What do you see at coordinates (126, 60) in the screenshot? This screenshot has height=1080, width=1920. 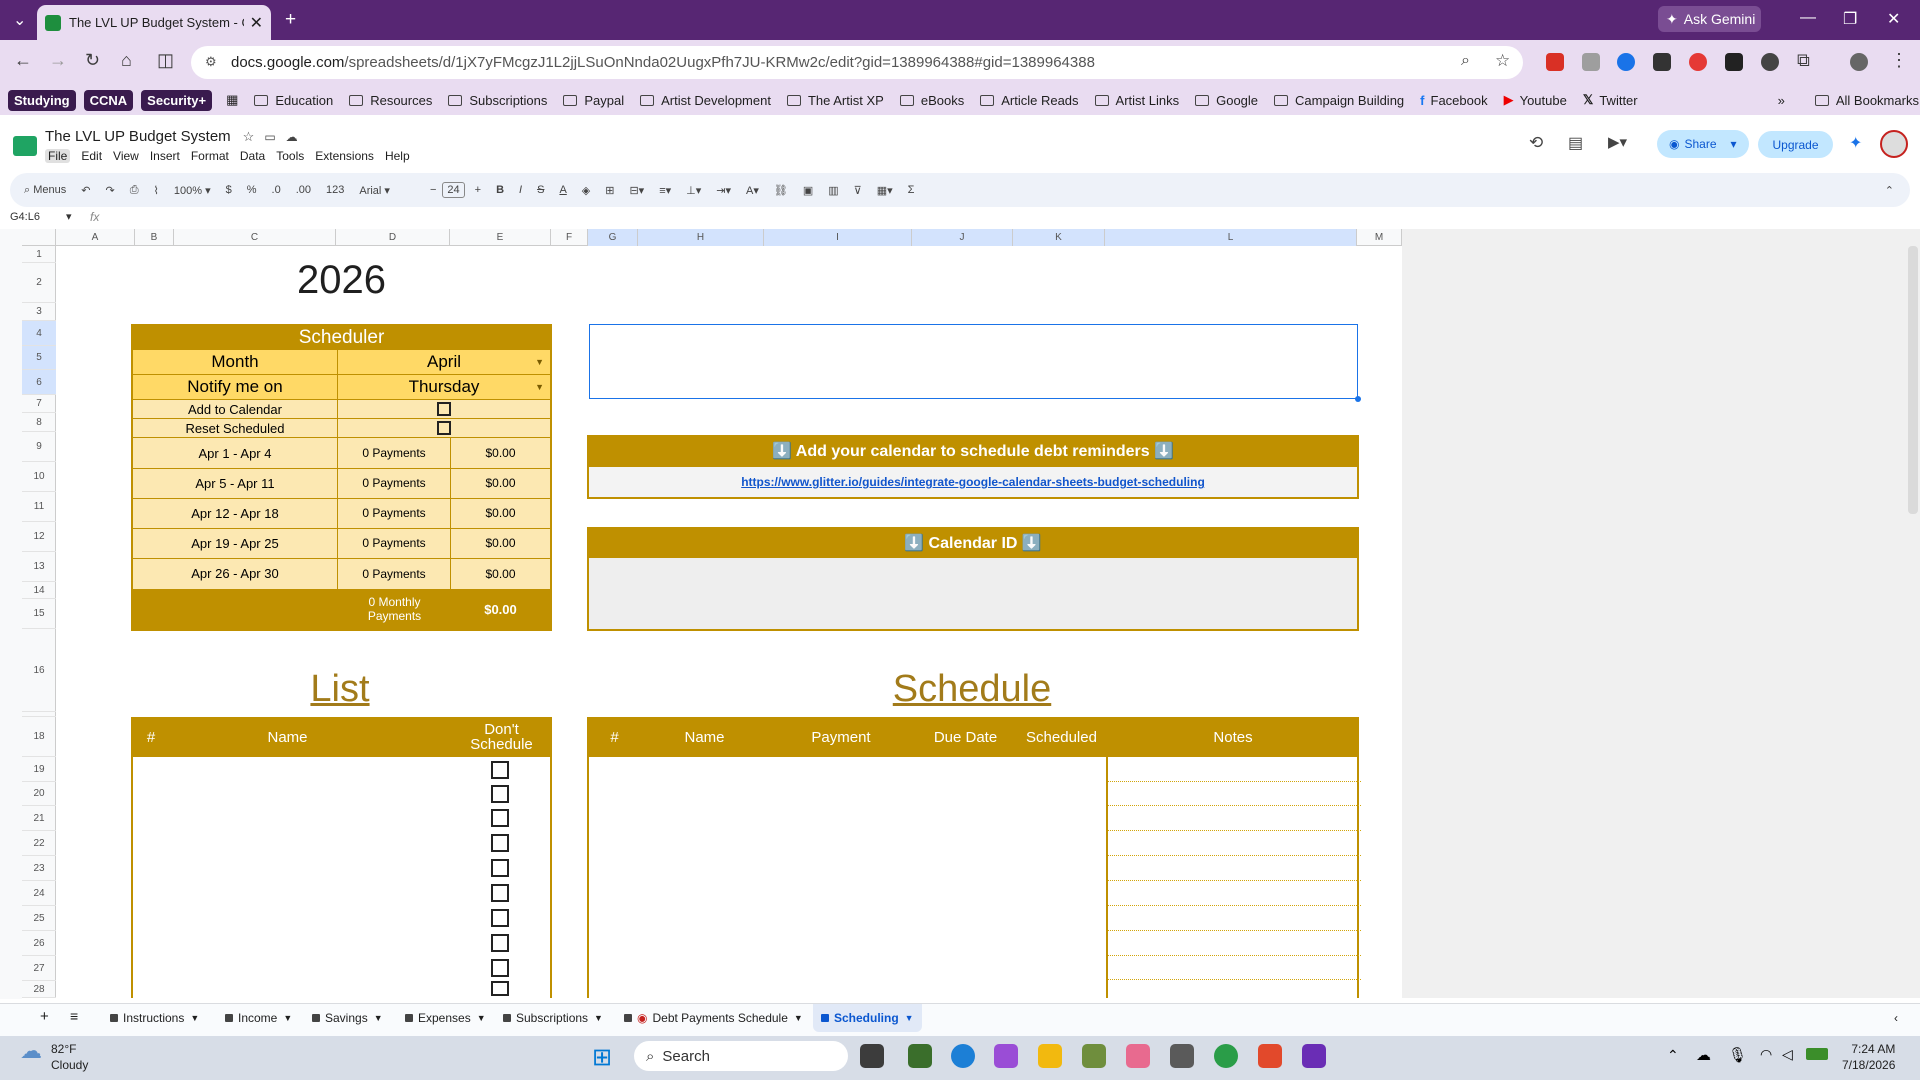 I see `home-icon: ⌂` at bounding box center [126, 60].